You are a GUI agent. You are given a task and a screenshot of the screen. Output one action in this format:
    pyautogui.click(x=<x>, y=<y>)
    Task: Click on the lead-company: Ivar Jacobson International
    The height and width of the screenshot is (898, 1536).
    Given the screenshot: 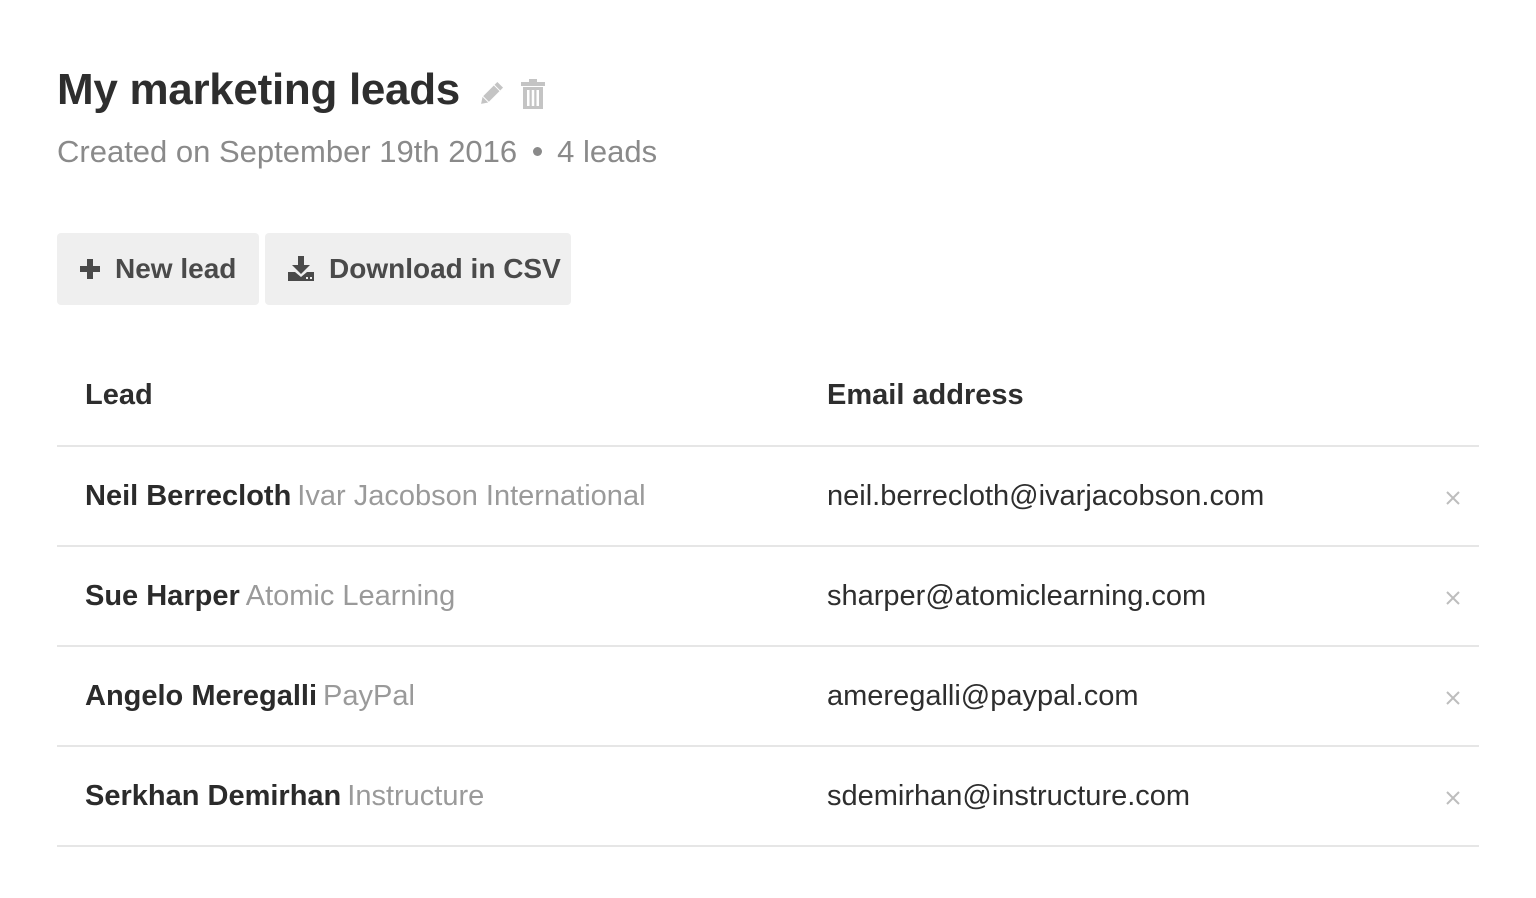 What is the action you would take?
    pyautogui.click(x=471, y=495)
    